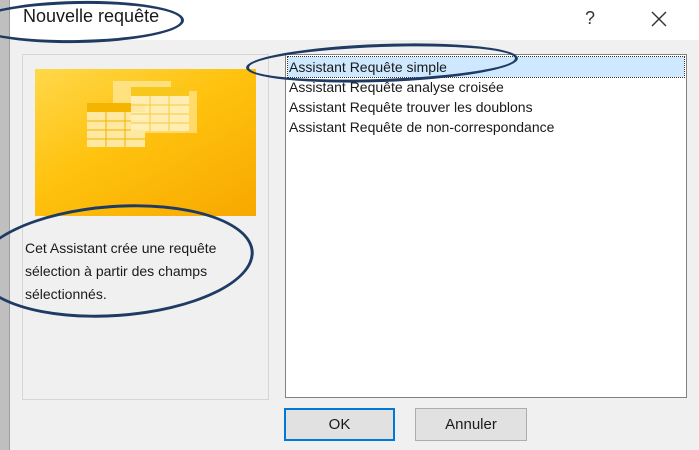 The height and width of the screenshot is (450, 699). I want to click on window-left-edge, so click(5, 225).